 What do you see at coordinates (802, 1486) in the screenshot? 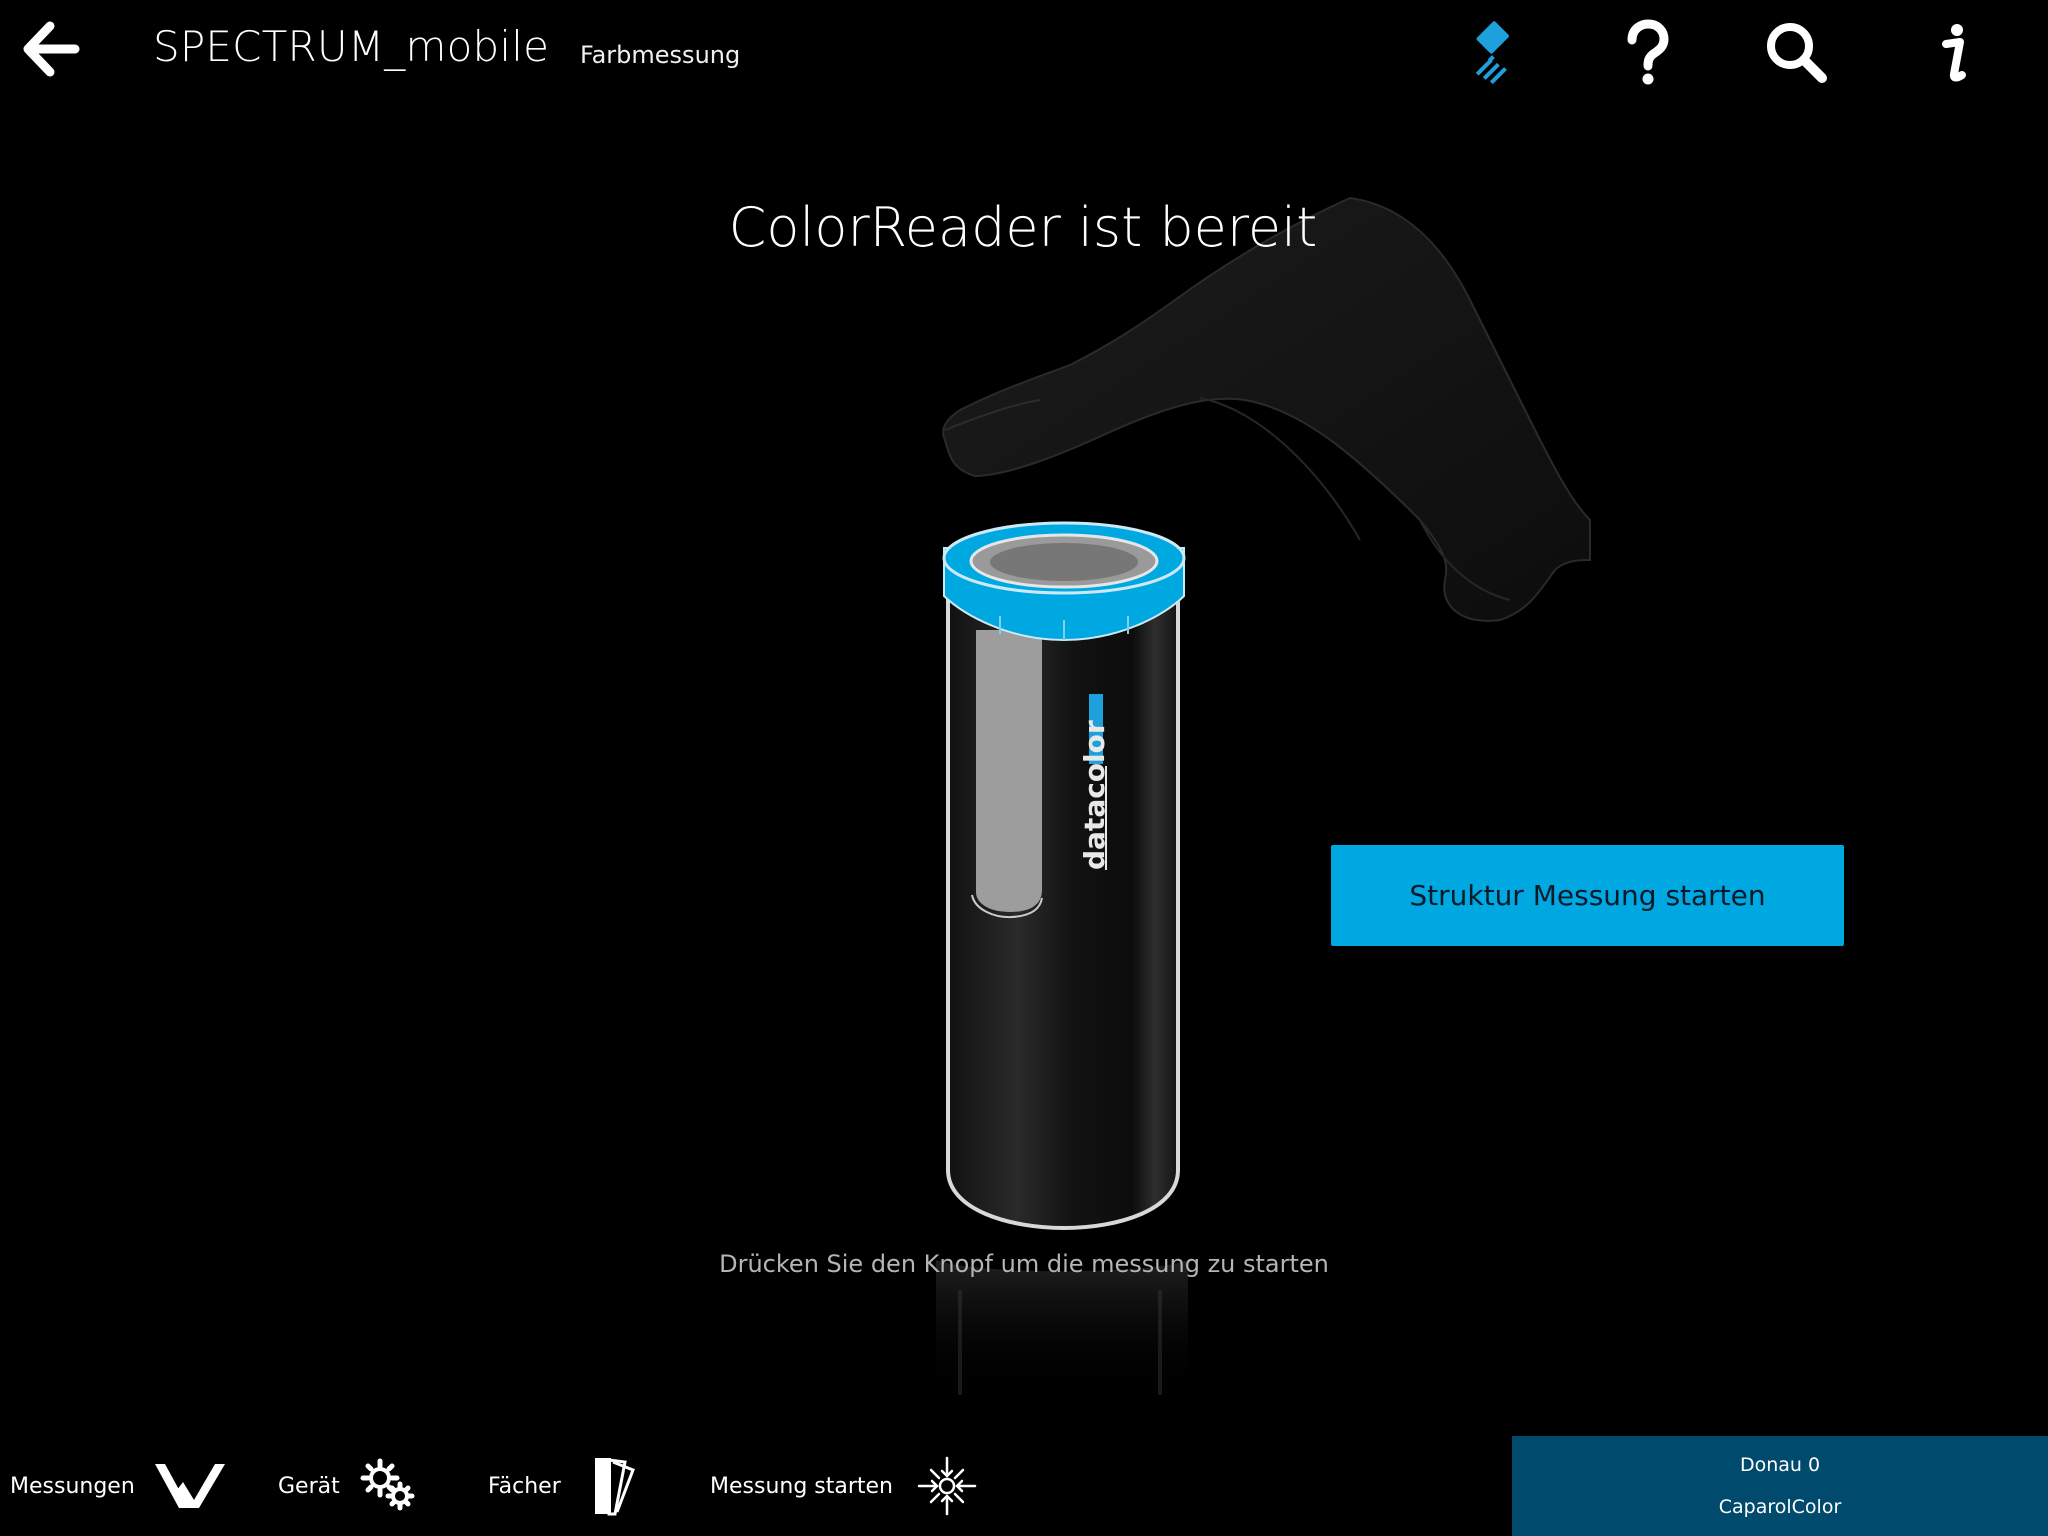
I see `start-measurement-tab-label: Messung starten` at bounding box center [802, 1486].